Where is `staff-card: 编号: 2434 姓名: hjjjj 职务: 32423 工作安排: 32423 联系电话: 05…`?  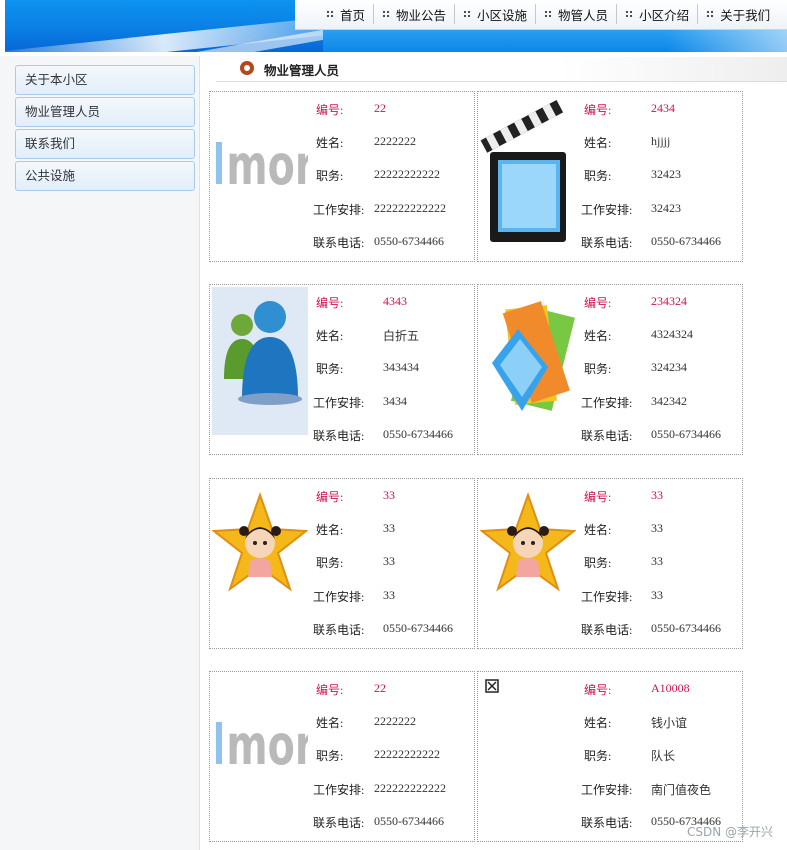
staff-card: 编号: 2434 姓名: hjjjj 职务: 32423 工作安排: 32423 联系电话: 05… is located at coordinates (610, 176).